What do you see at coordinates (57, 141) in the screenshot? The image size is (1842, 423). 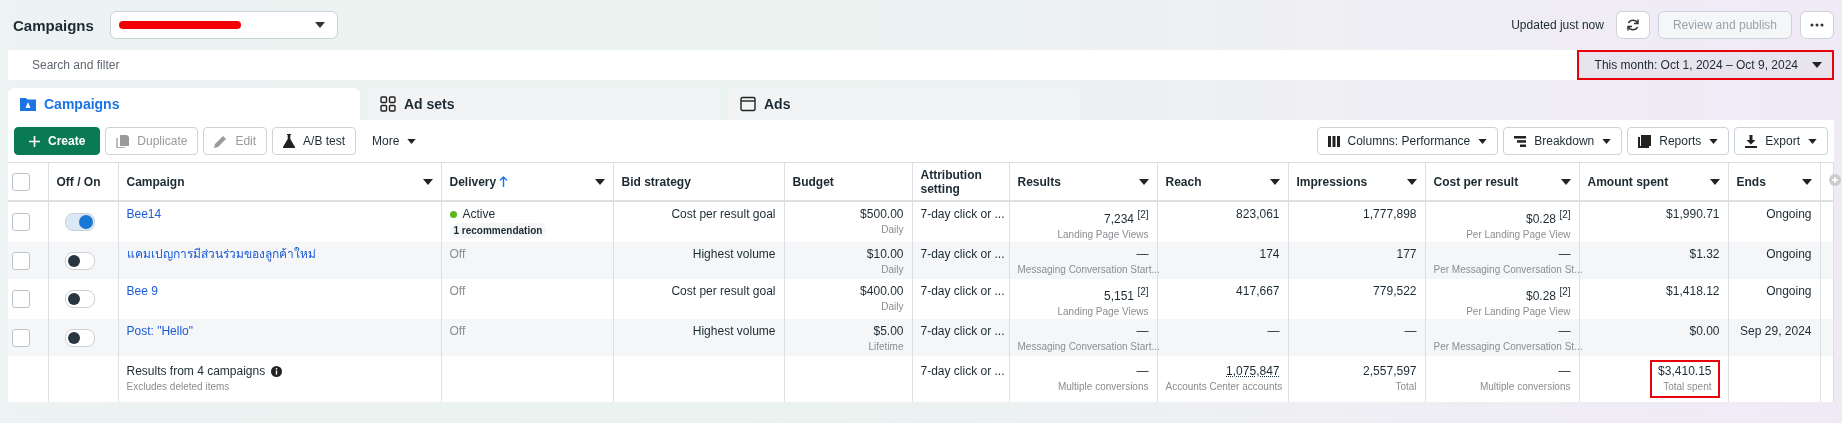 I see `toolbar-button: Create` at bounding box center [57, 141].